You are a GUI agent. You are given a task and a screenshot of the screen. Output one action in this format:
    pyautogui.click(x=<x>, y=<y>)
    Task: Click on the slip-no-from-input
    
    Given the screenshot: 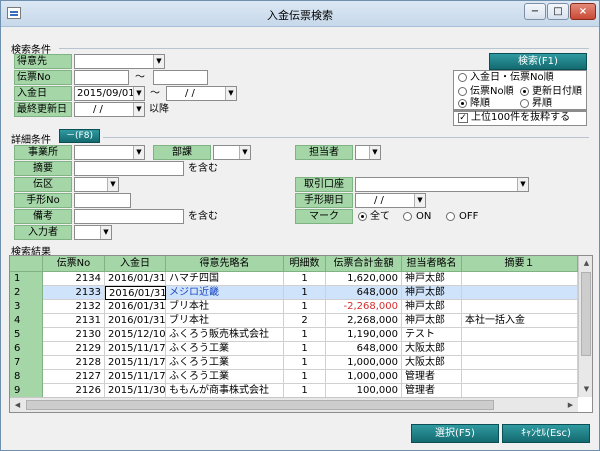 What is the action you would take?
    pyautogui.click(x=101, y=77)
    